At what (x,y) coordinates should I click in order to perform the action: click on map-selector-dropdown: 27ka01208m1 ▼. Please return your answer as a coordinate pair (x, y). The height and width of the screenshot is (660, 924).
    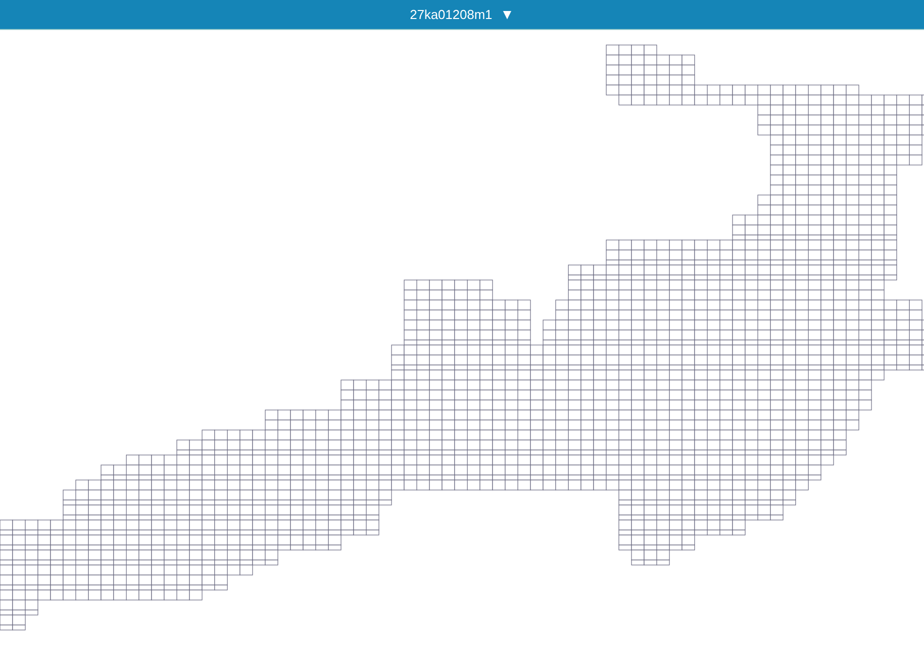
    Looking at the image, I should click on (462, 14).